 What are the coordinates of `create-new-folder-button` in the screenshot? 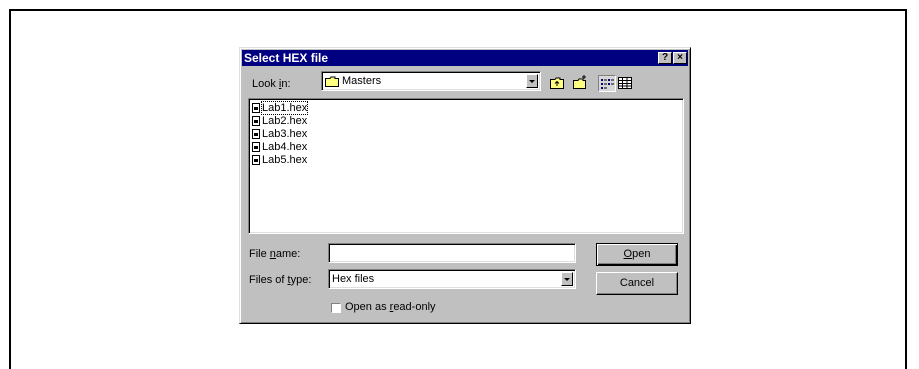 It's located at (581, 83).